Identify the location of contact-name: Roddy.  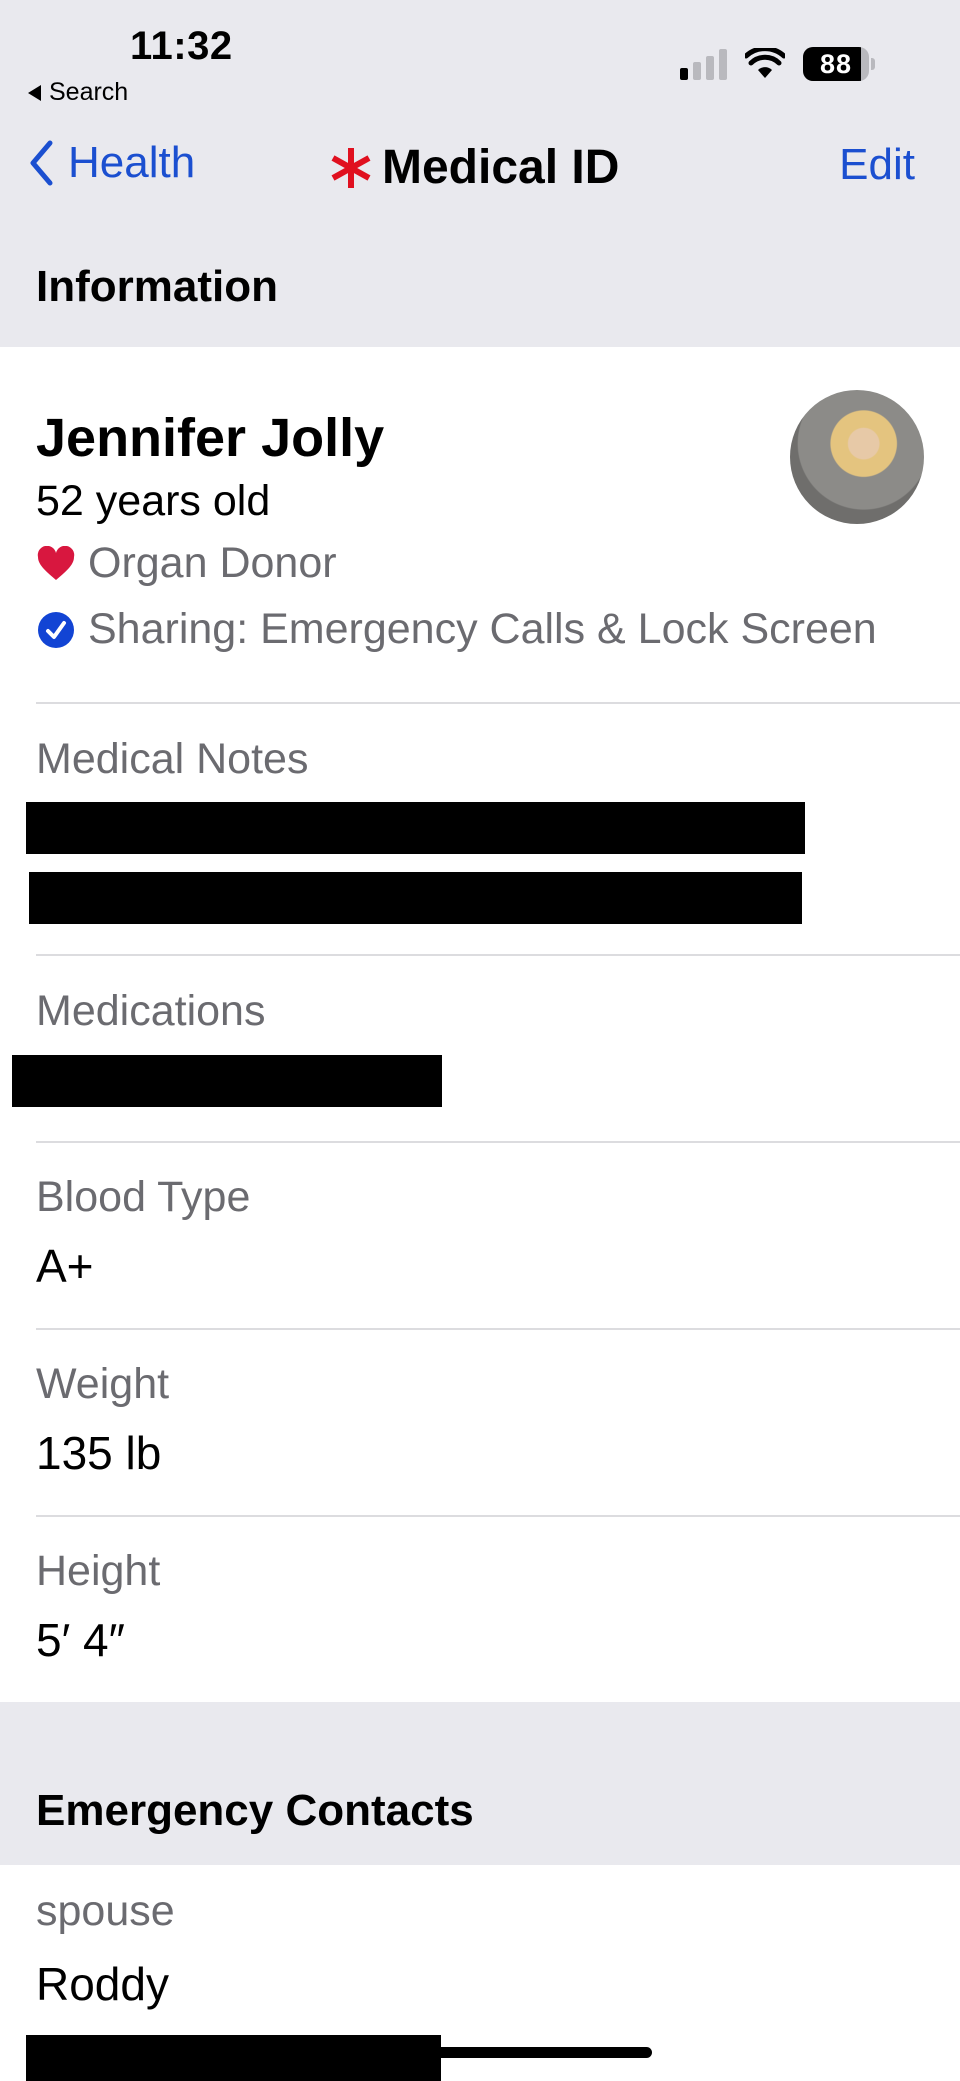
(102, 1984).